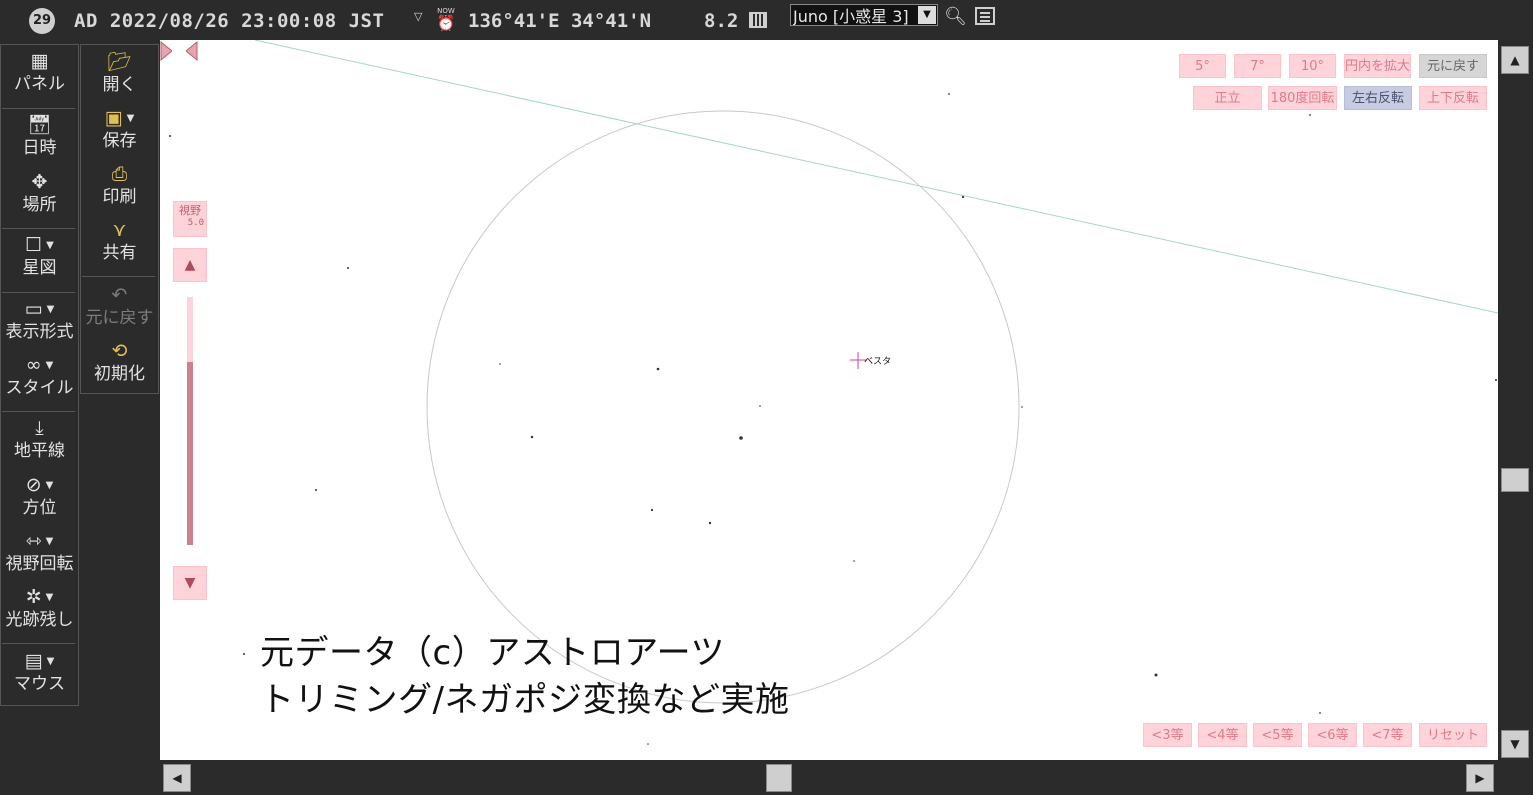 The image size is (1533, 795). Describe the element at coordinates (39, 365) in the screenshot. I see `binoculars-icon: ∞ ▼` at that location.